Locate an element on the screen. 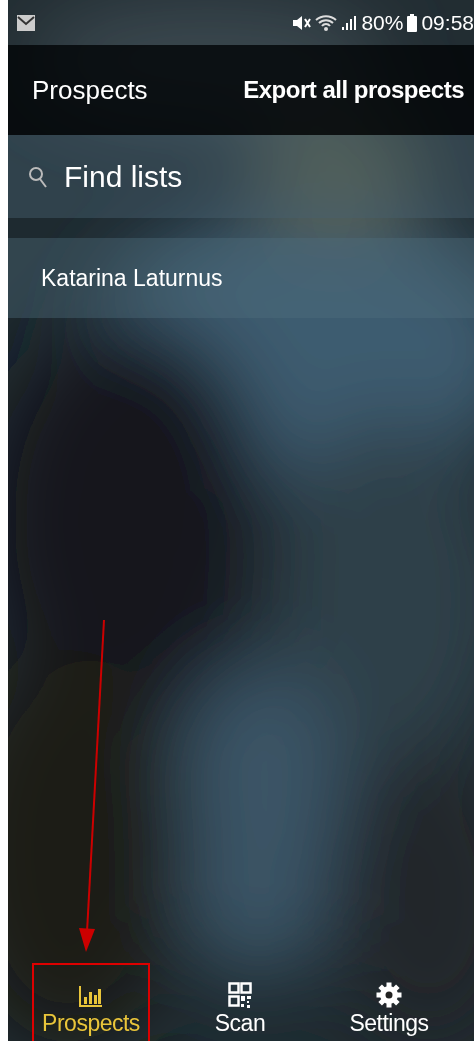 Image resolution: width=474 pixels, height=1041 pixels. battery-icon is located at coordinates (412, 22).